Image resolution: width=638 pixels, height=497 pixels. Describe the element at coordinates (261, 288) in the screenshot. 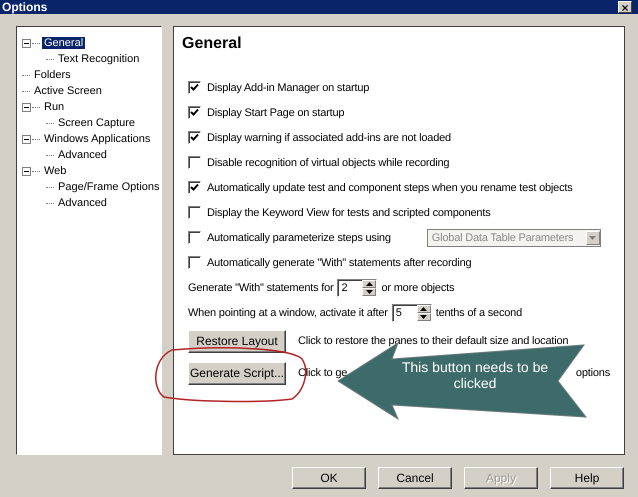

I see `field-label: Generate "With" statements for` at that location.